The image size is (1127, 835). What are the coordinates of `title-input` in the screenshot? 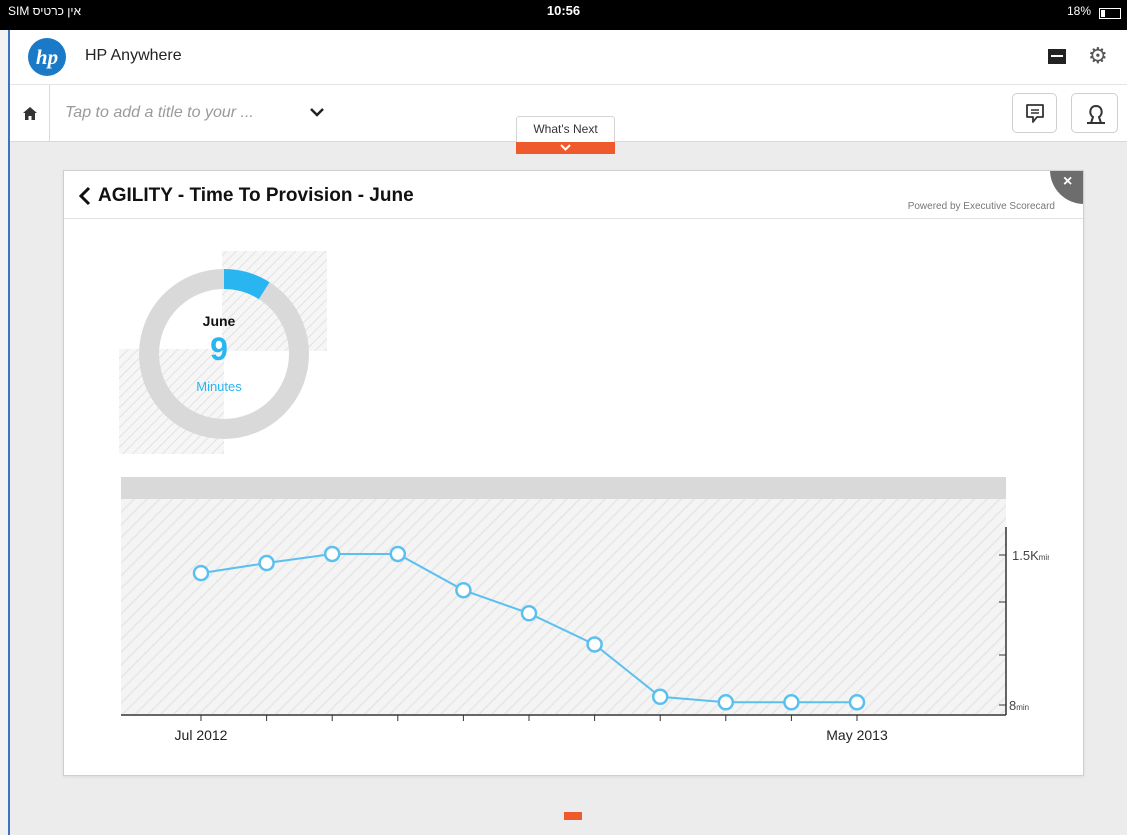 It's located at (180, 113).